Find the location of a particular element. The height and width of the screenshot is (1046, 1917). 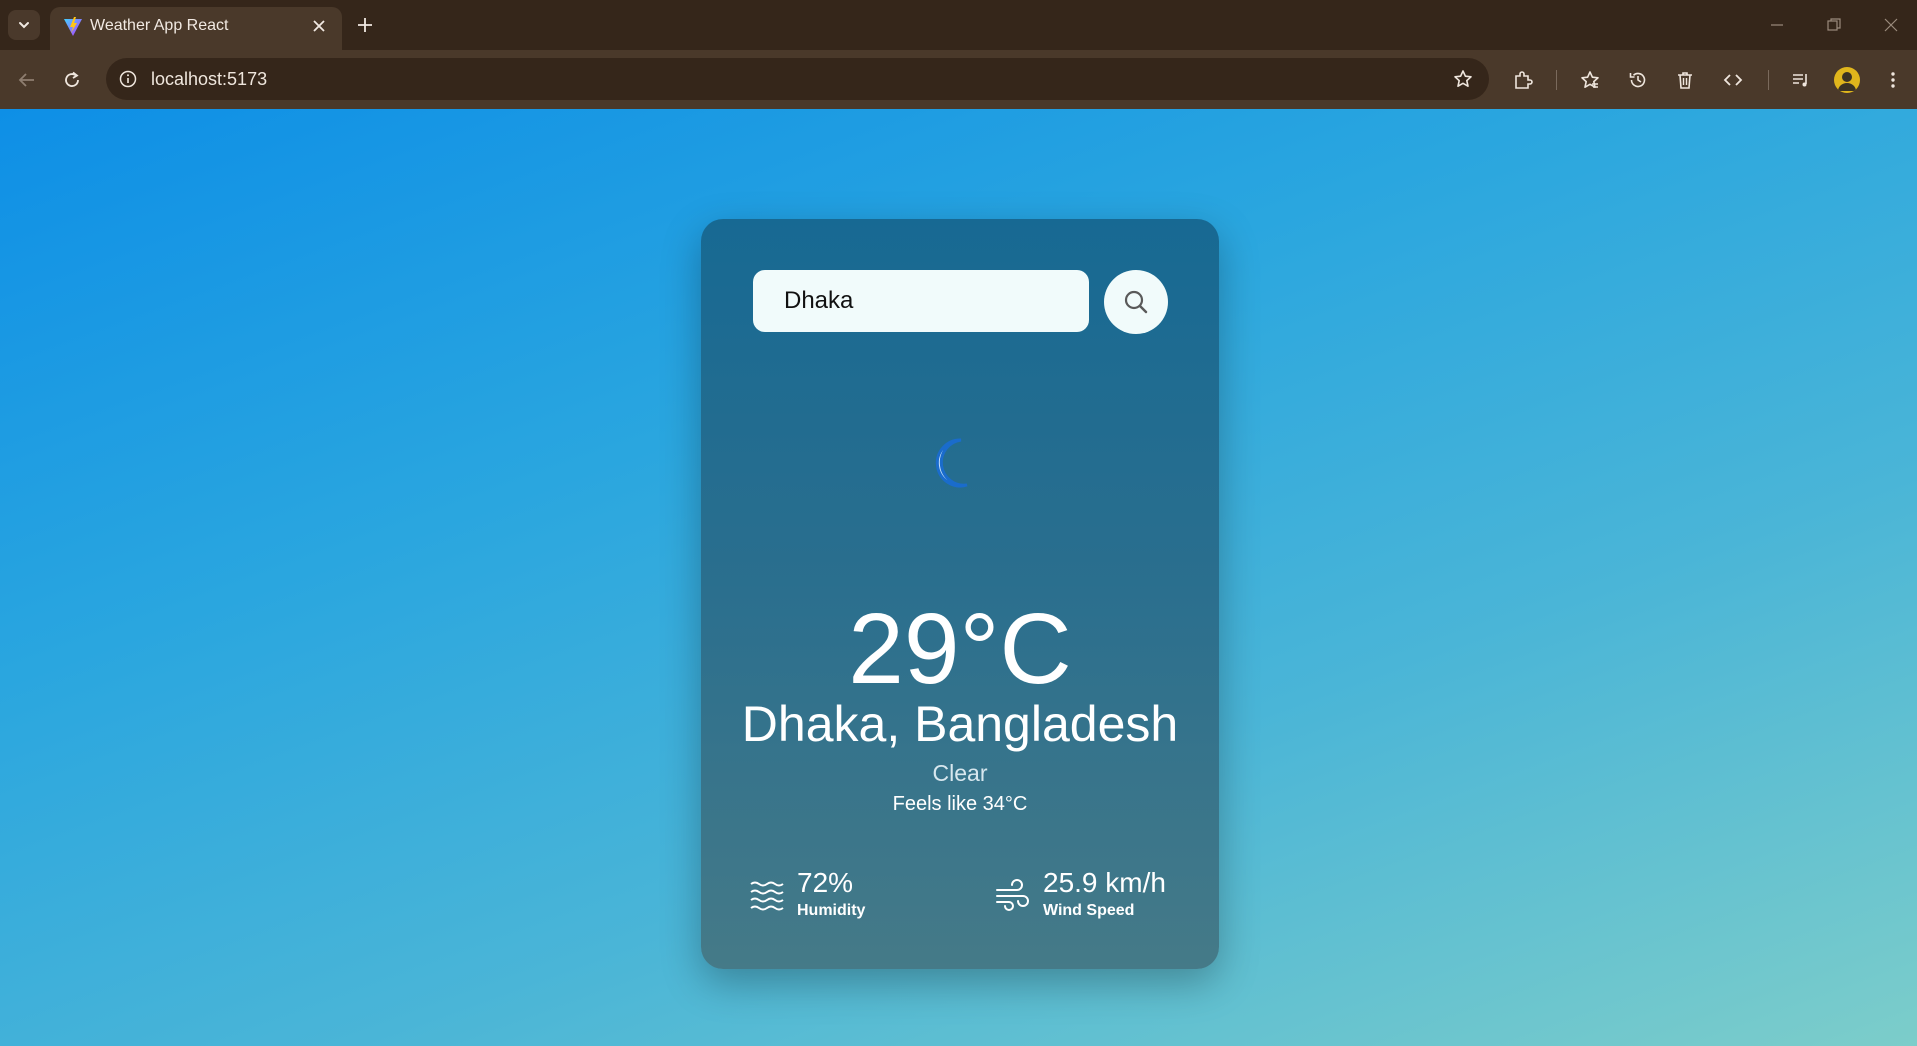

tab-title: Weather App React is located at coordinates (159, 25).